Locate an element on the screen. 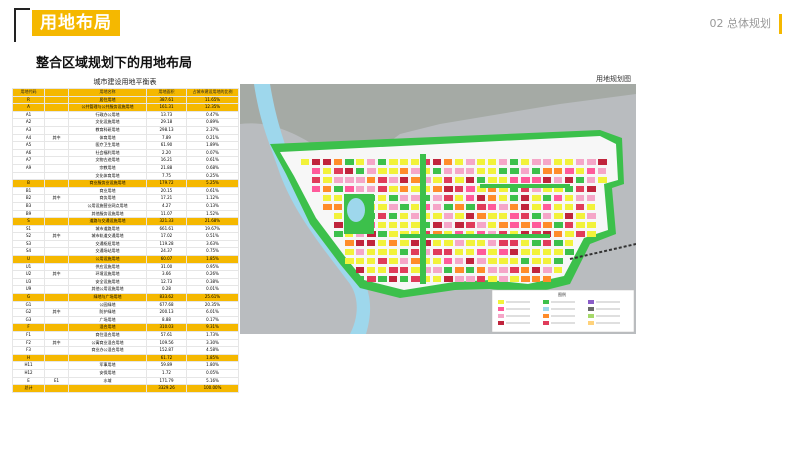 The width and height of the screenshot is (800, 455). table-cell-area: 2.20 is located at coordinates (166, 153).